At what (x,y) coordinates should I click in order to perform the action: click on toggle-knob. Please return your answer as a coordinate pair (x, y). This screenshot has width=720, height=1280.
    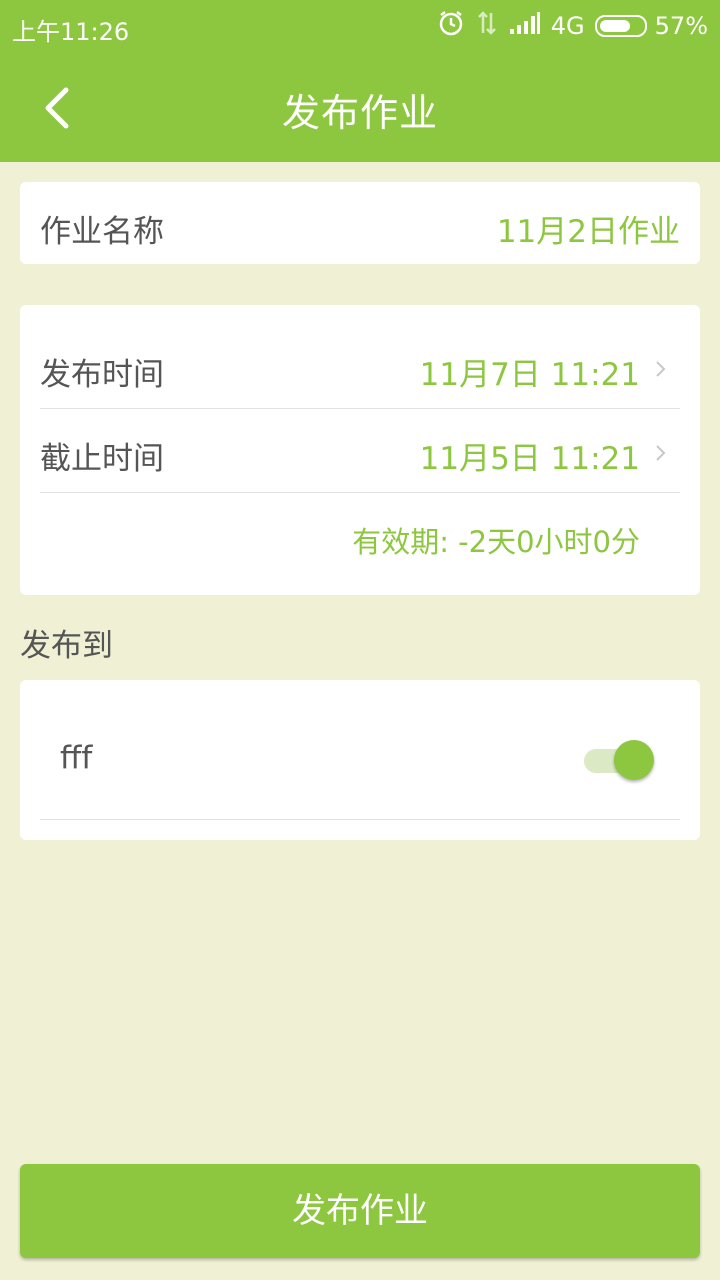
    Looking at the image, I should click on (634, 760).